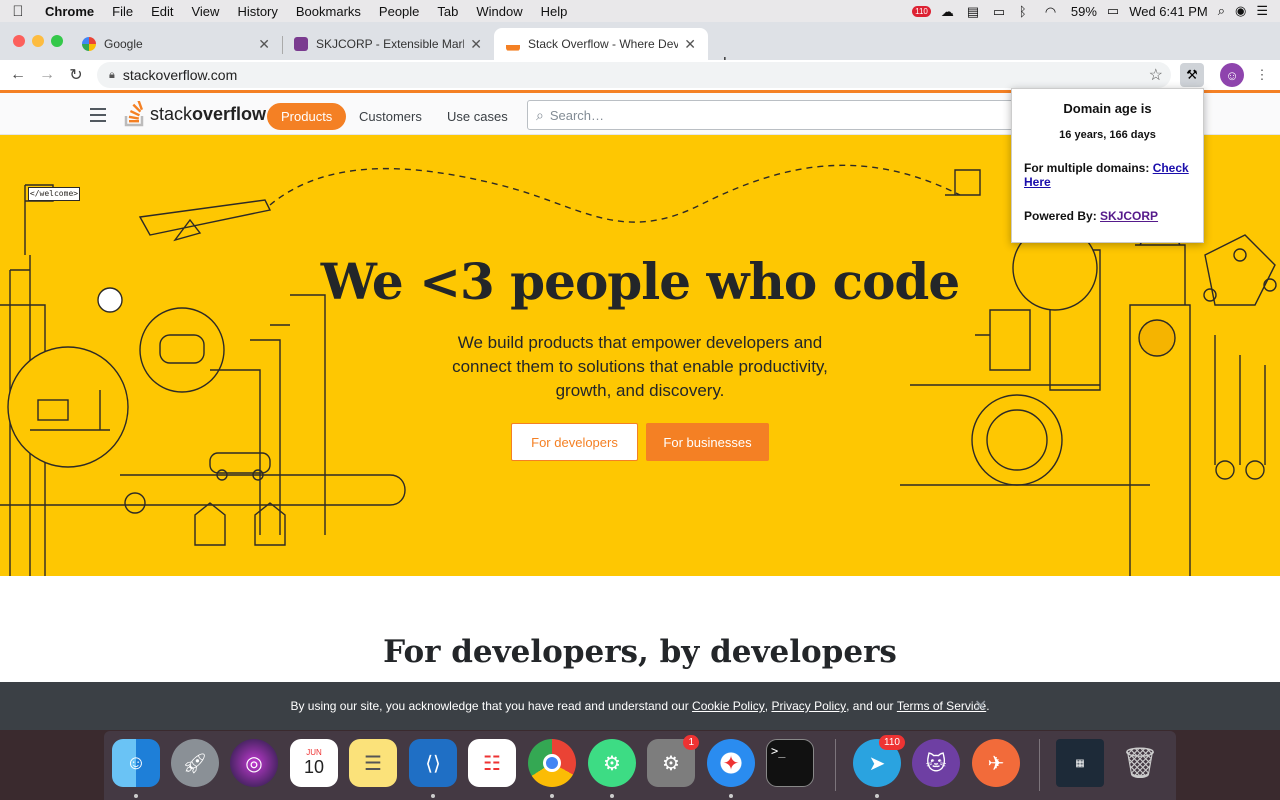 The height and width of the screenshot is (800, 1280). I want to click on lock-icon: 🔒︎, so click(112, 75).